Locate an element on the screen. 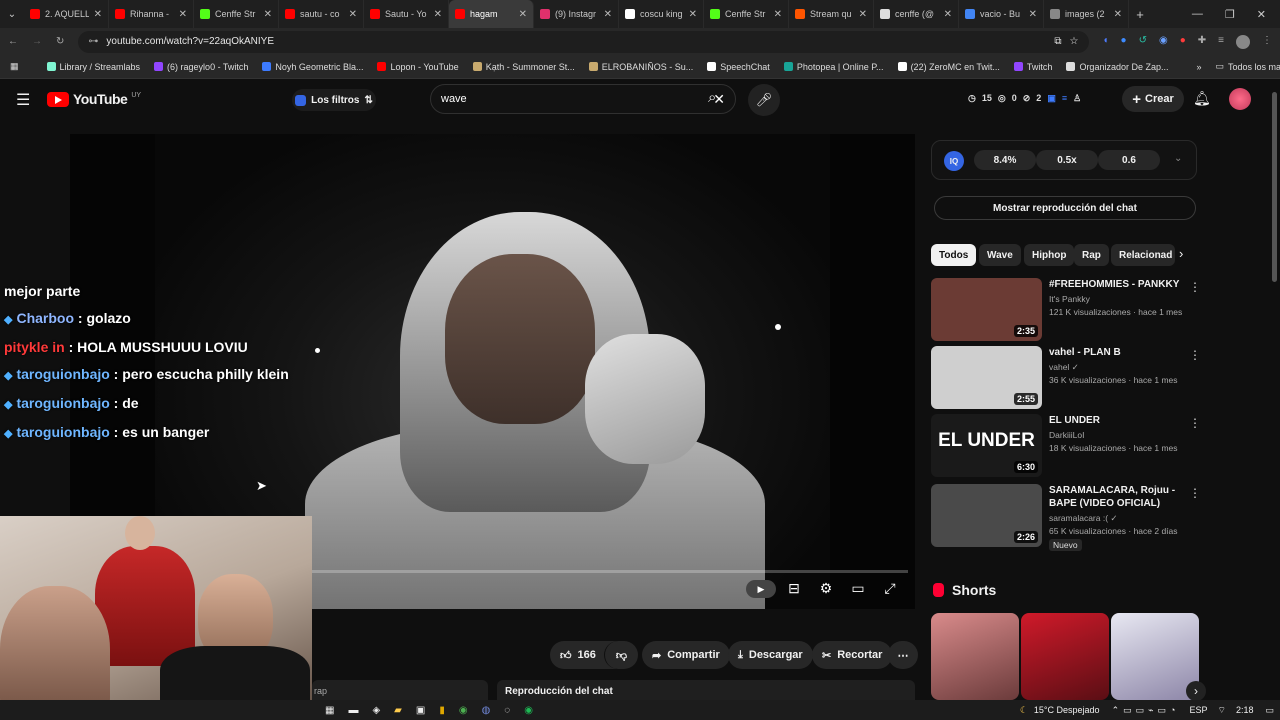 This screenshot has height=720, width=1280. browser-tab: 2. AQUELL ✕ is located at coordinates (66, 14).